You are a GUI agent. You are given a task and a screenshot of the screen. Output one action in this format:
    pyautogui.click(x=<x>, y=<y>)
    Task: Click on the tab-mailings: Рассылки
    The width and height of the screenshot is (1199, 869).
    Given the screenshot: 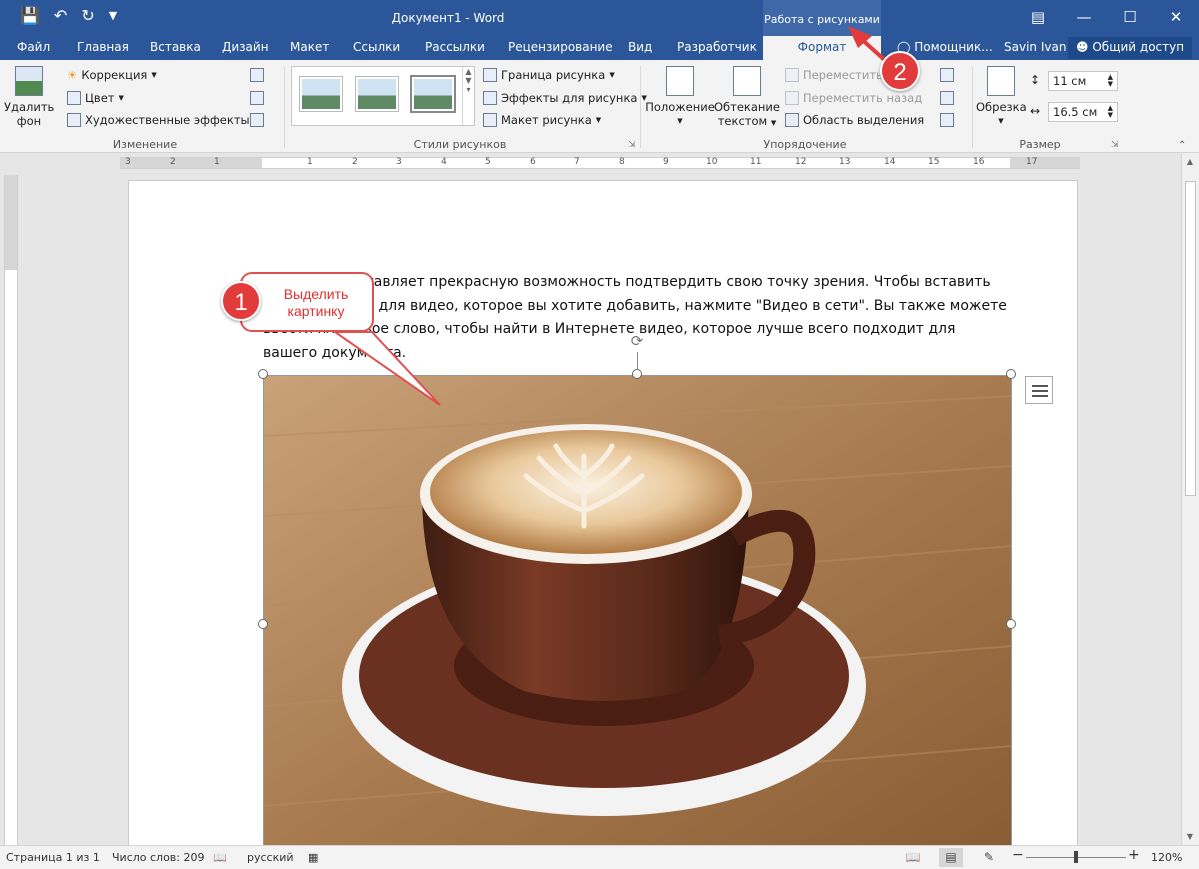 What is the action you would take?
    pyautogui.click(x=455, y=47)
    